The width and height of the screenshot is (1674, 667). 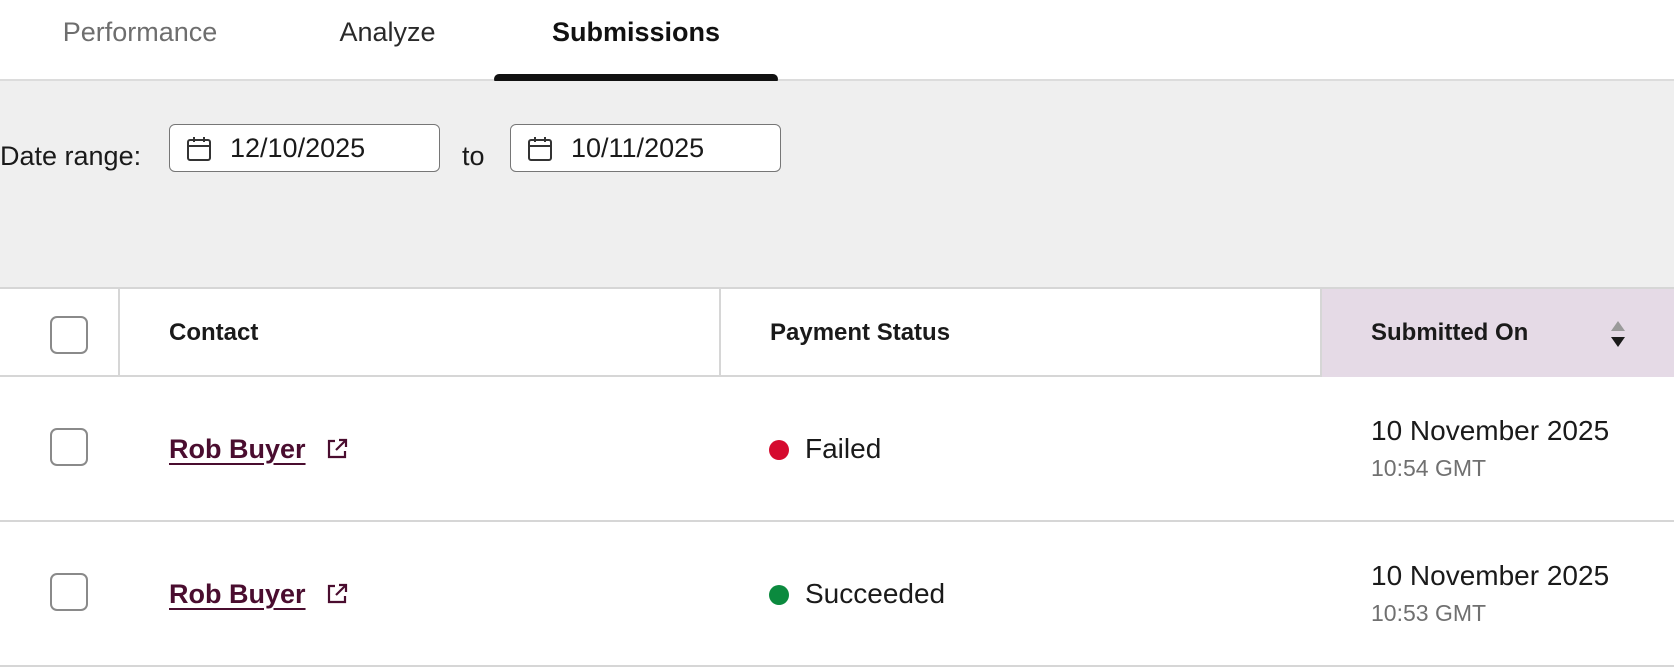 What do you see at coordinates (1429, 468) in the screenshot?
I see `submitted-time: 10:54 GMT` at bounding box center [1429, 468].